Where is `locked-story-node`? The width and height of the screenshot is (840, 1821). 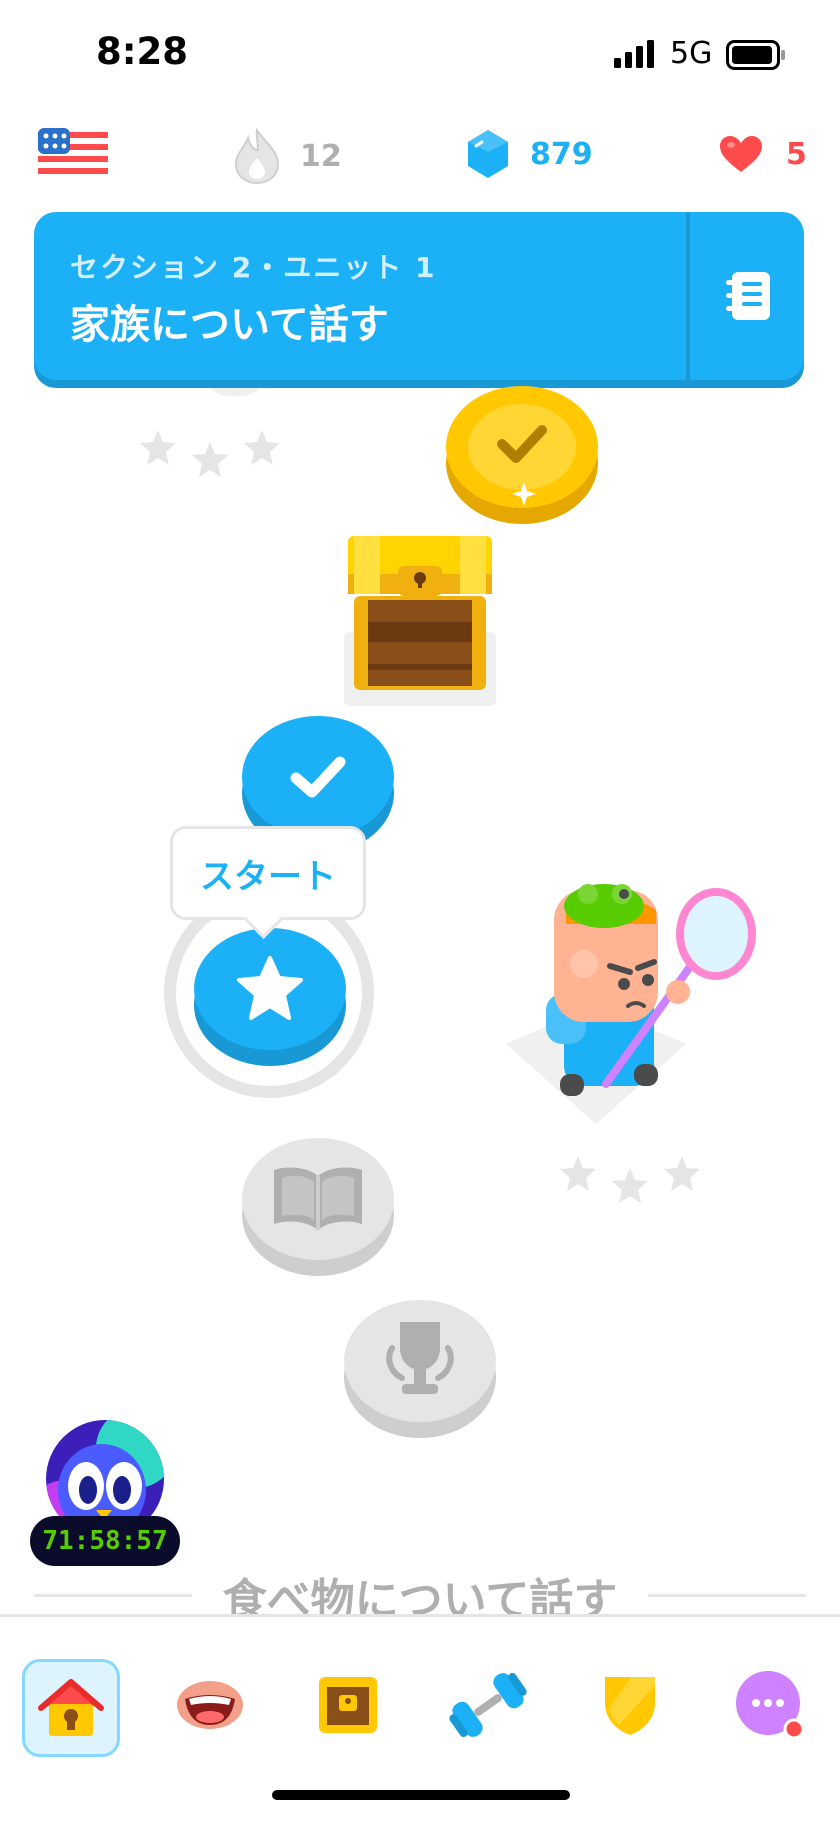 locked-story-node is located at coordinates (318, 1208).